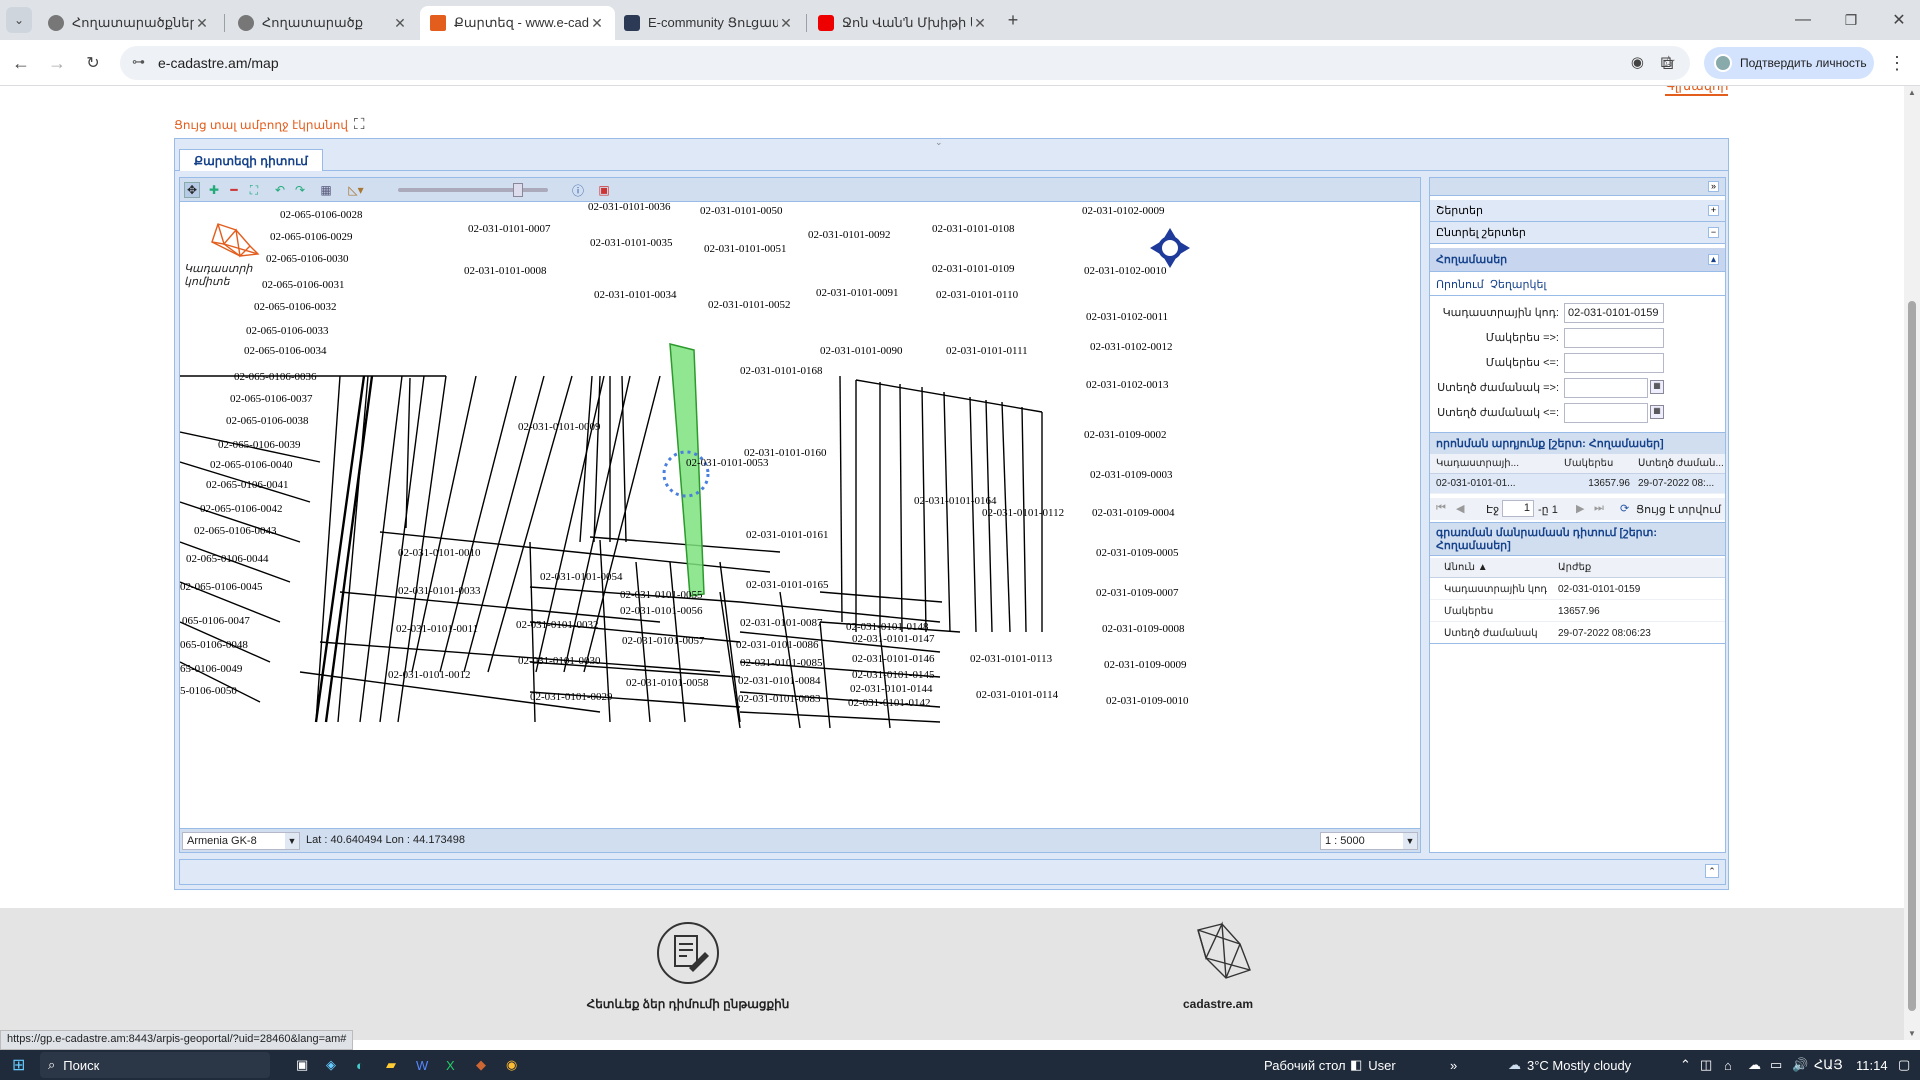  Describe the element at coordinates (57, 63) in the screenshot. I see `forward-icon: →` at that location.